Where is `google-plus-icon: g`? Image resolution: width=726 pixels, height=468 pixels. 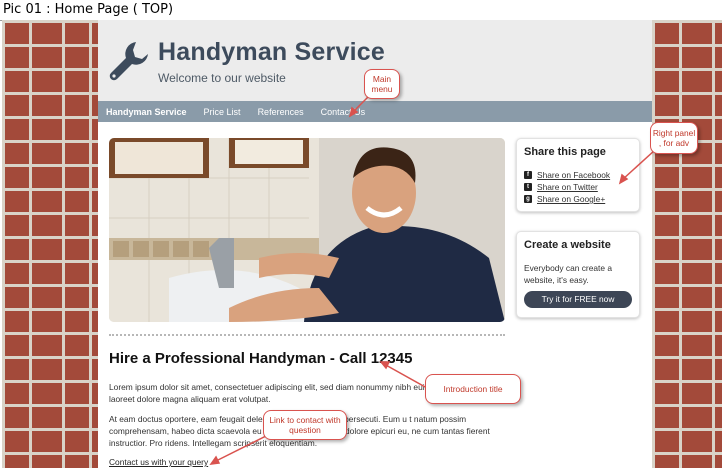
google-plus-icon: g is located at coordinates (528, 199).